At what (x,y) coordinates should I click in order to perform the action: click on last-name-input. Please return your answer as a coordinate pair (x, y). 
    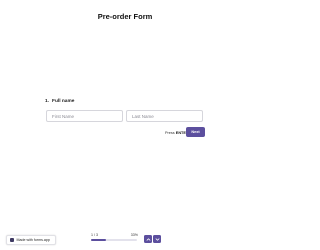
    Looking at the image, I should click on (164, 116).